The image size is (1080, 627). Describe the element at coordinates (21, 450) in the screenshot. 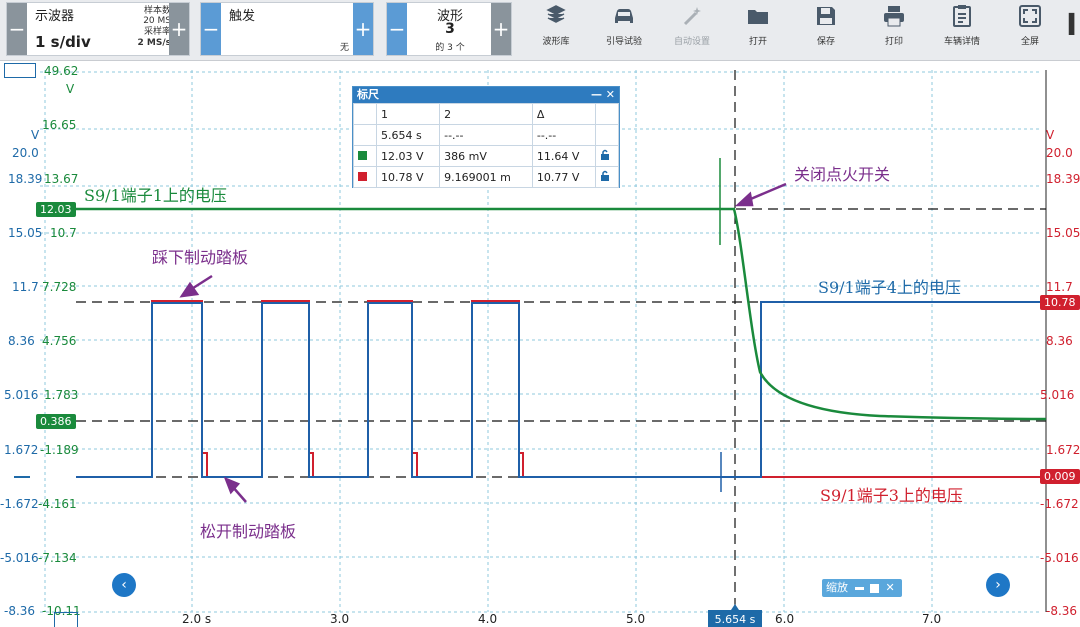

I see `axis-label: 1.672` at that location.